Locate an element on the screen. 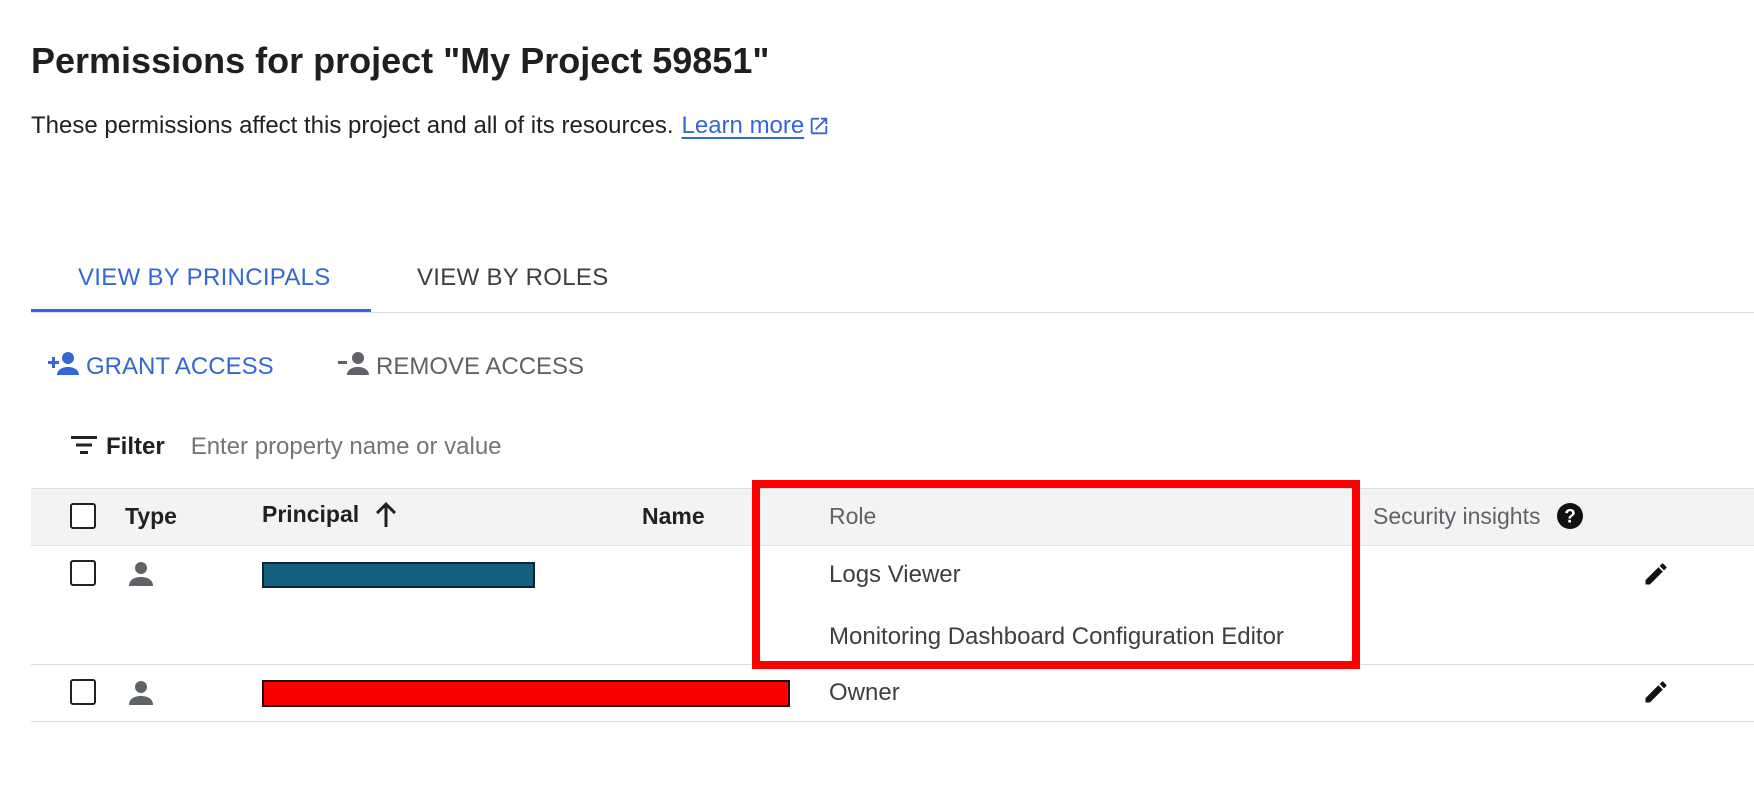 The image size is (1754, 799). highlight-box is located at coordinates (1056, 574).